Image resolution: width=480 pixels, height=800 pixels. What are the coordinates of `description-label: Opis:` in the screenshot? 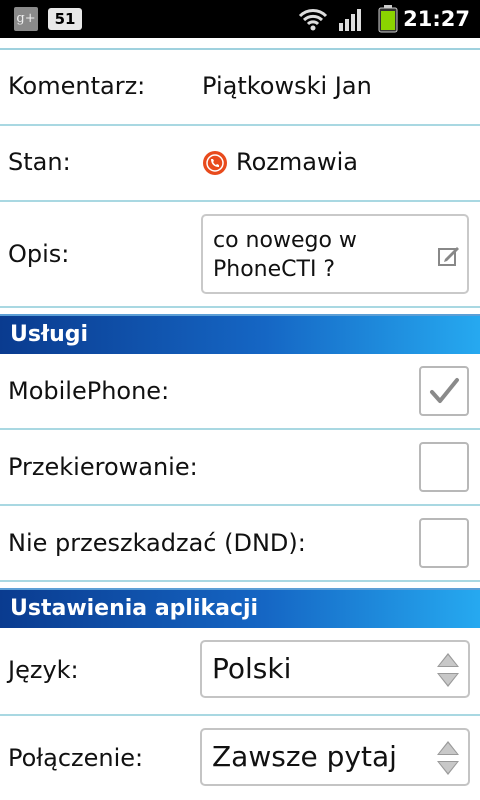 It's located at (39, 254).